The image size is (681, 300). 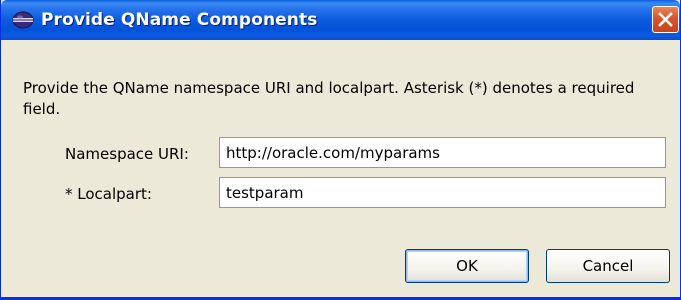 What do you see at coordinates (108, 194) in the screenshot?
I see `localpart-label: * Localpart:` at bounding box center [108, 194].